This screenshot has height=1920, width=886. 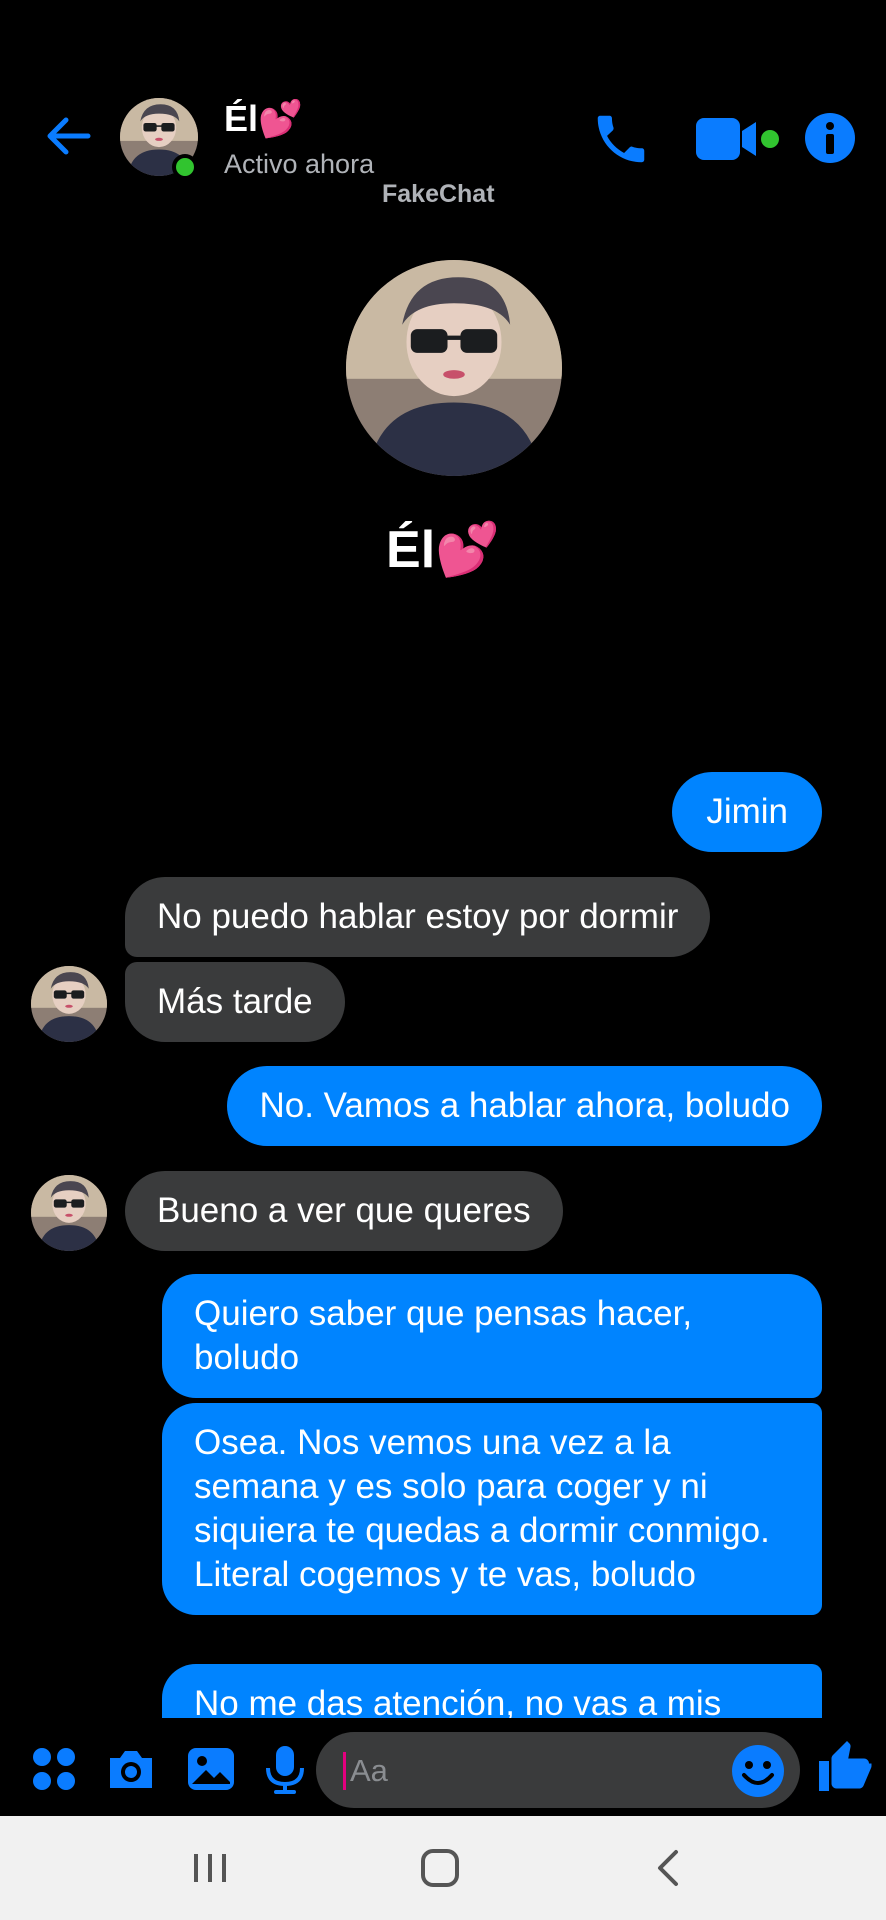 I want to click on video-call-button, so click(x=740, y=139).